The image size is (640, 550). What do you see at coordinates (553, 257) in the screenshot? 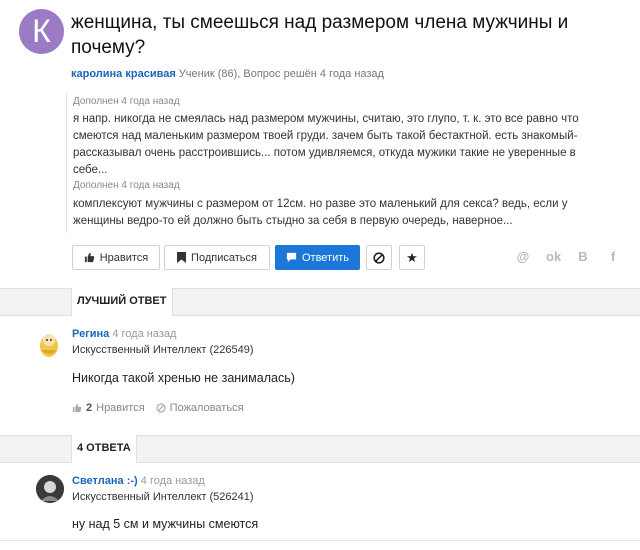
I see `share-odnoklassniki-icon: ok` at bounding box center [553, 257].